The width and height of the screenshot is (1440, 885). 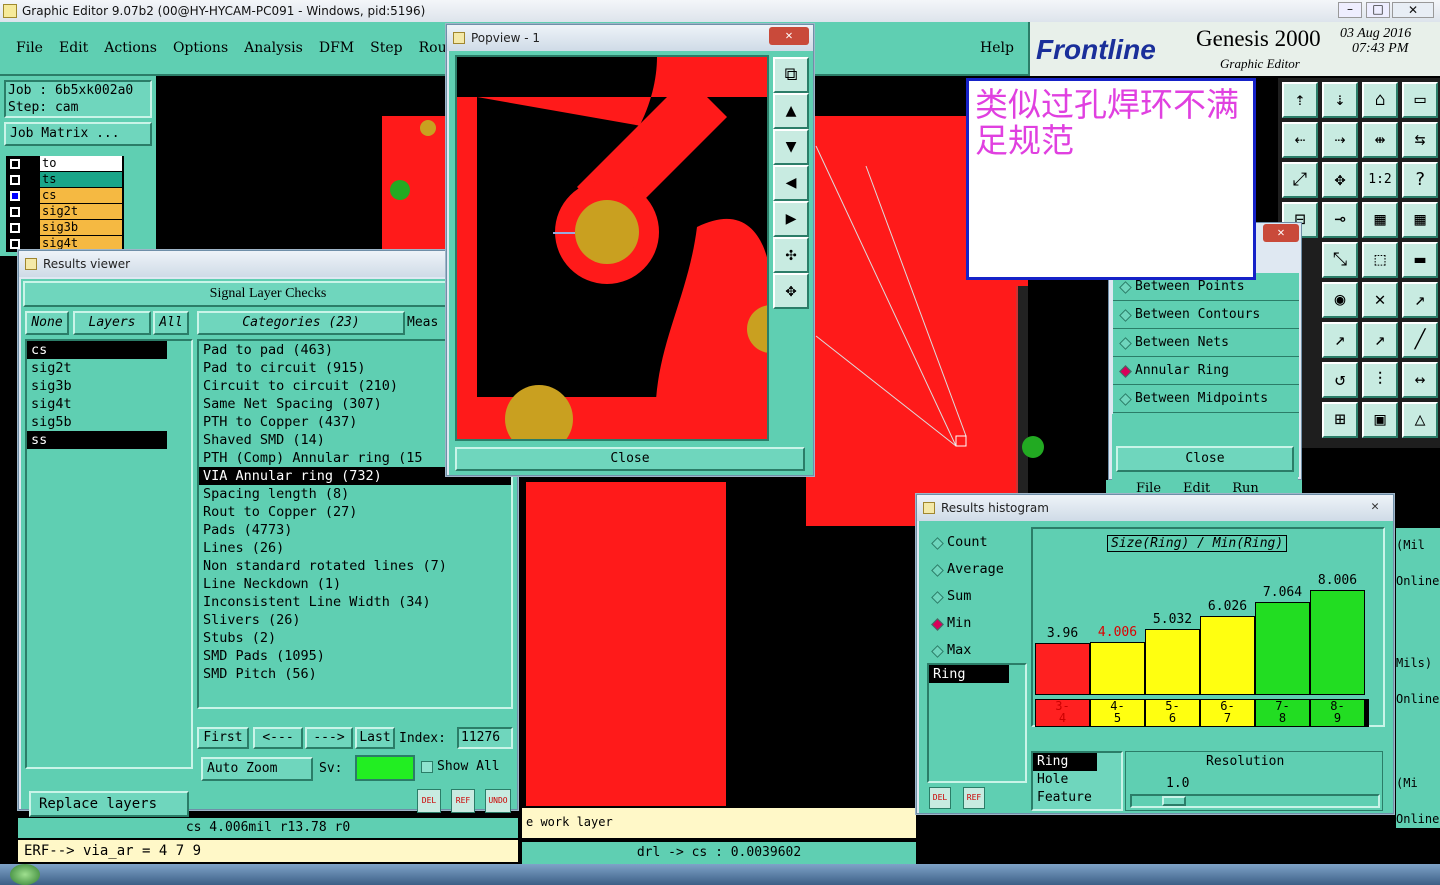 I want to click on measure-close-button: Close, so click(x=1205, y=459).